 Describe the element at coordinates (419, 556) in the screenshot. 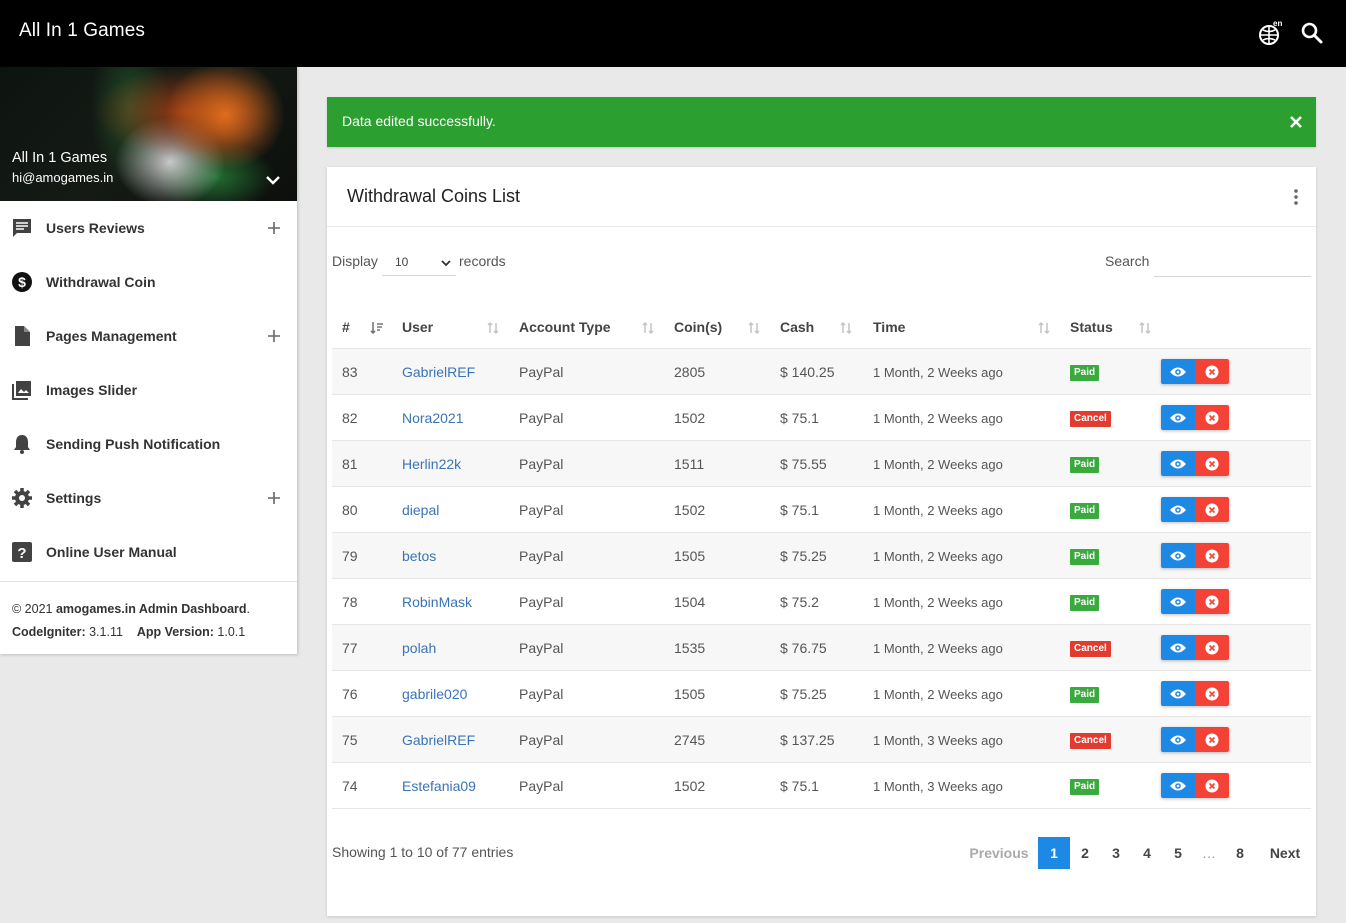

I see `user-link: betos` at that location.